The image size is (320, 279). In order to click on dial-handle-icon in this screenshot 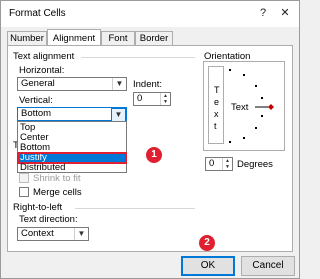, I will do `click(271, 107)`.